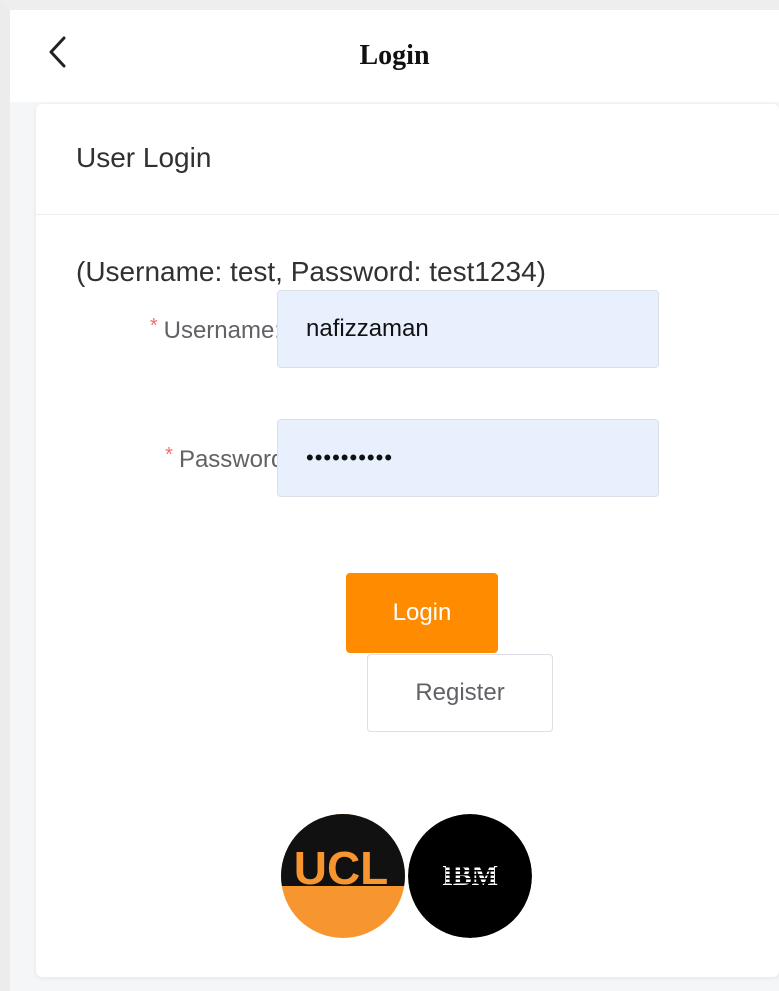 This screenshot has width=779, height=991. What do you see at coordinates (407, 159) in the screenshot?
I see `card-header: User Login` at bounding box center [407, 159].